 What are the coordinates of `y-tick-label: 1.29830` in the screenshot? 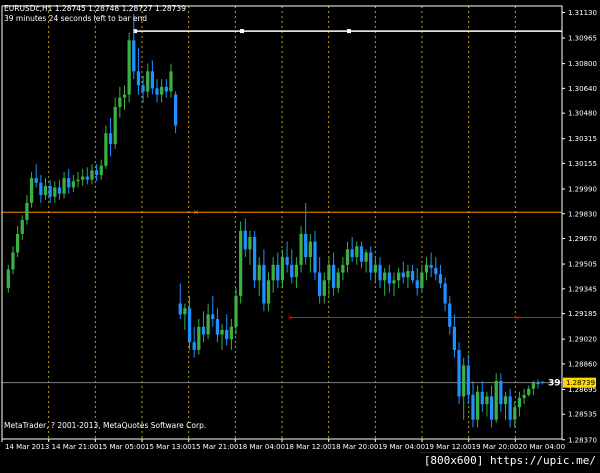 It's located at (582, 214).